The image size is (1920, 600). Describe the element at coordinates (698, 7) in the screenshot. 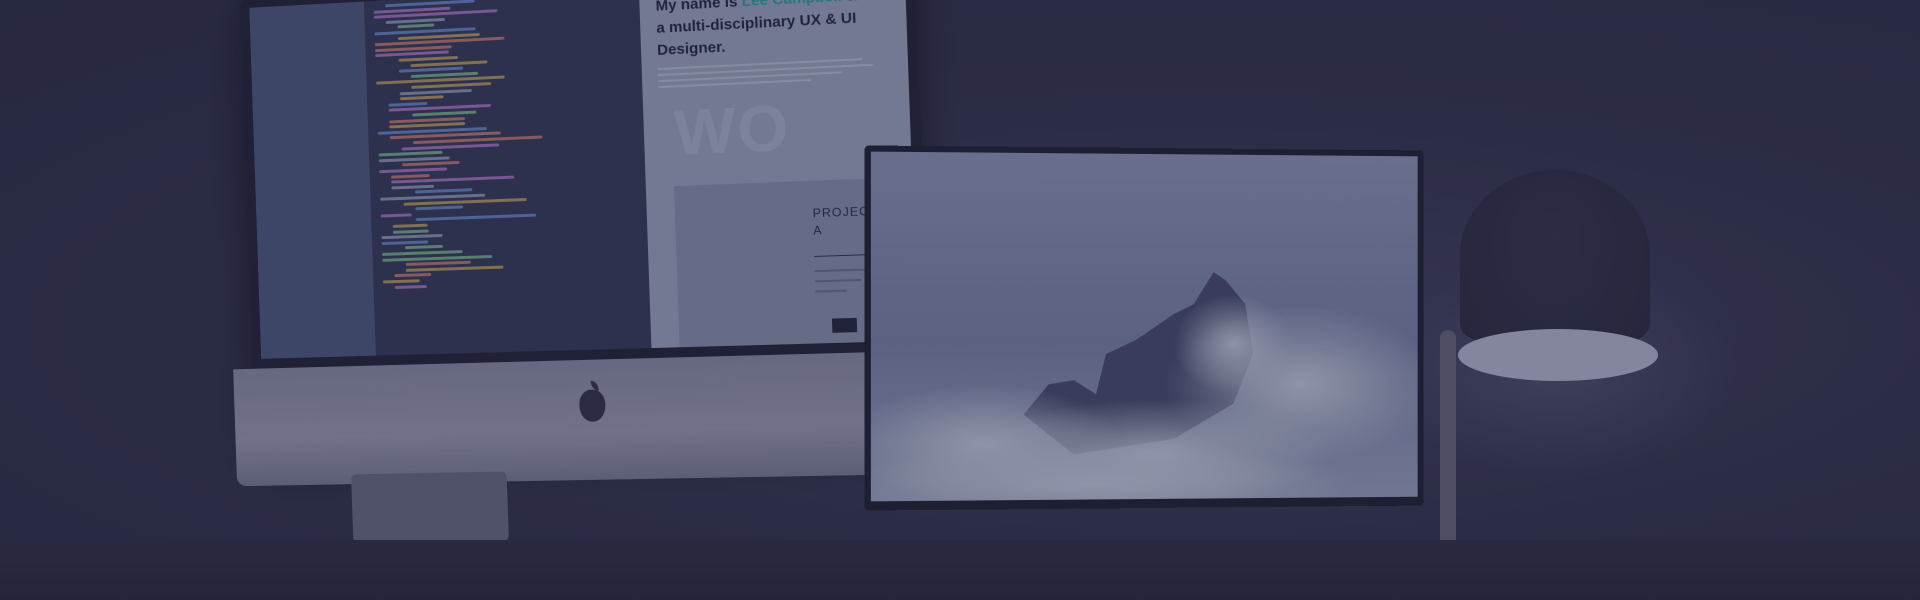

I see `intro-prefix: My name is` at that location.